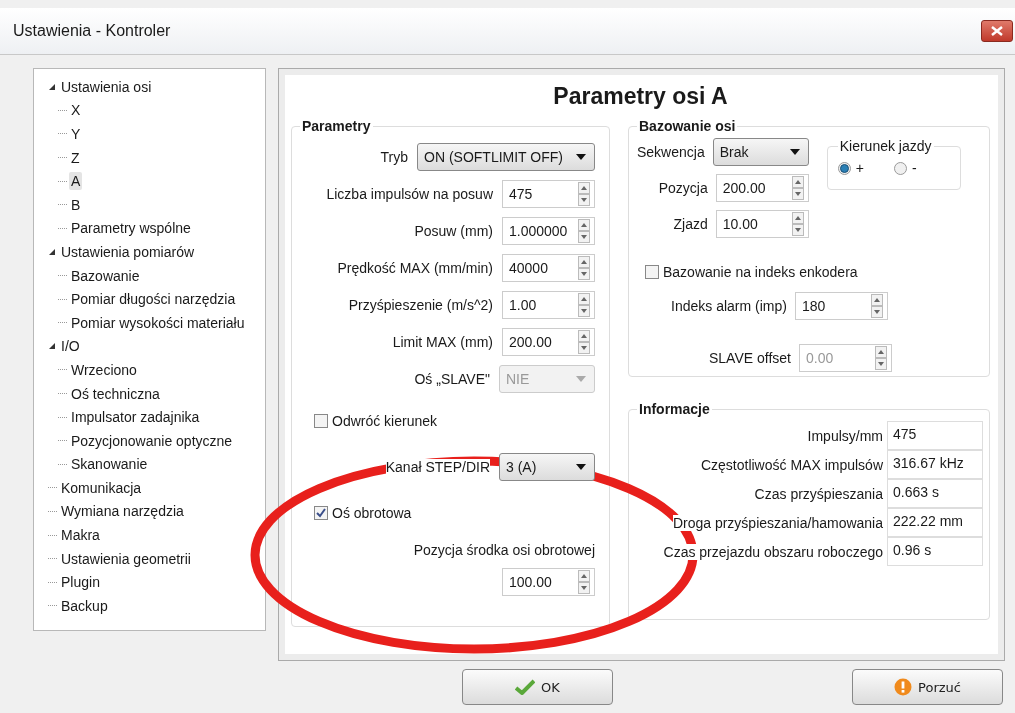 The height and width of the screenshot is (713, 1015). Describe the element at coordinates (394, 156) in the screenshot. I see `field-label: Tryb` at that location.